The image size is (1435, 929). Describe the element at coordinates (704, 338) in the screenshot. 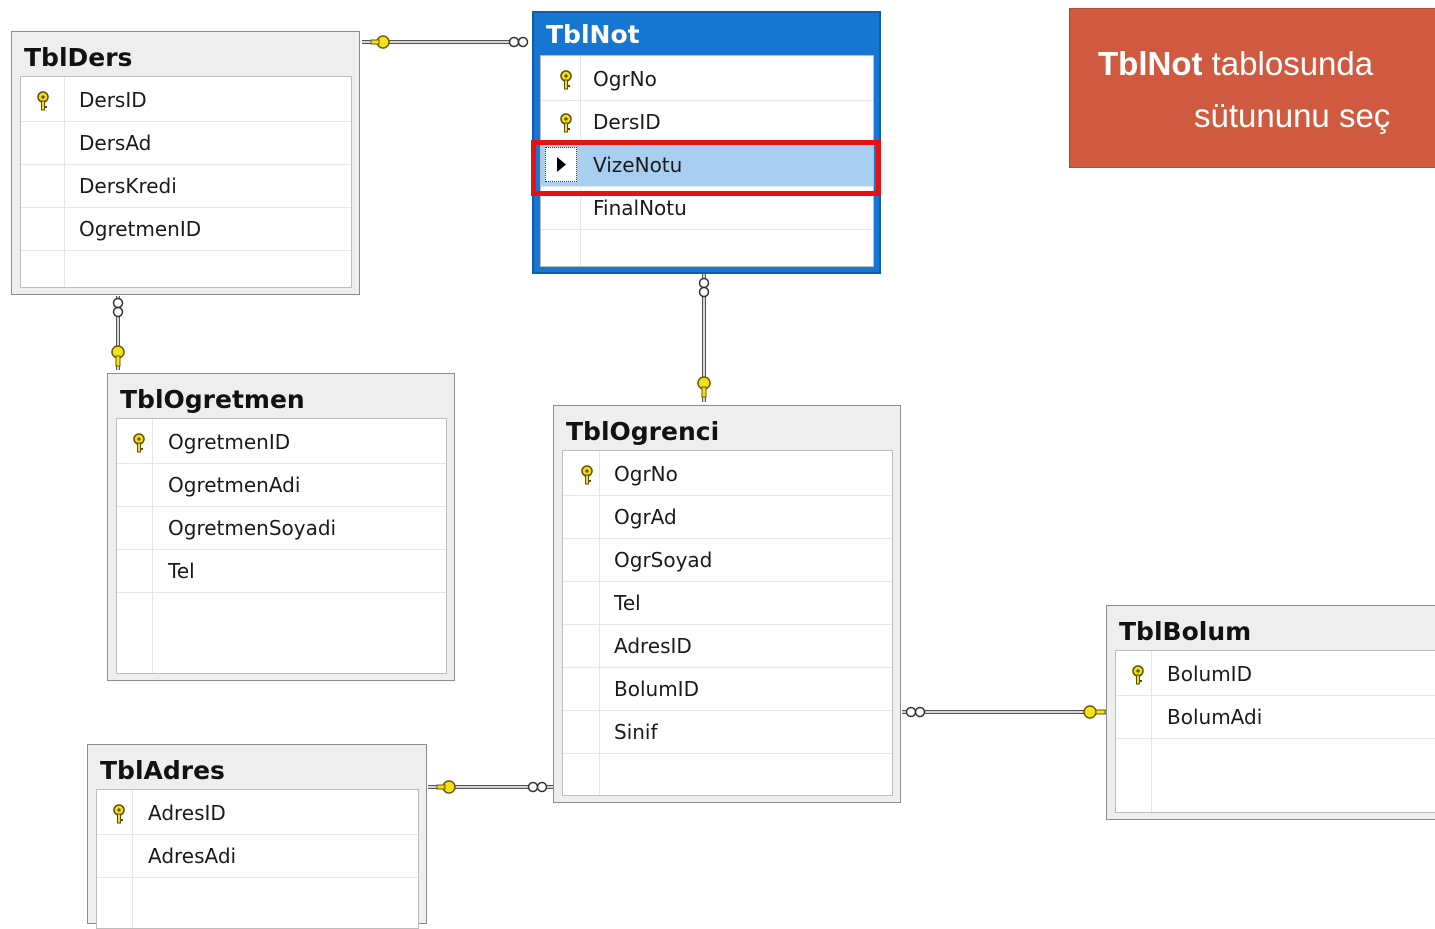

I see `rel-ogrenci-not` at that location.